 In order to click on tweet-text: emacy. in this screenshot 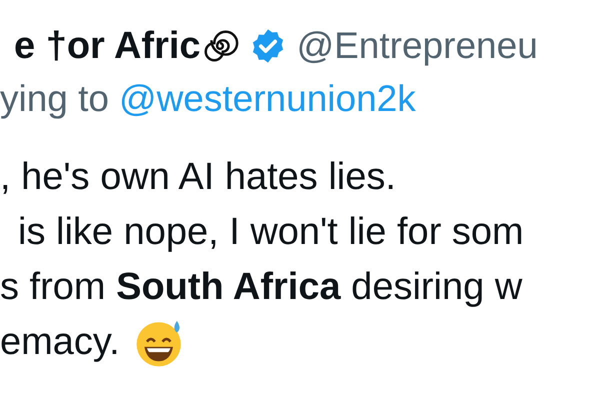, I will do `click(60, 342)`.